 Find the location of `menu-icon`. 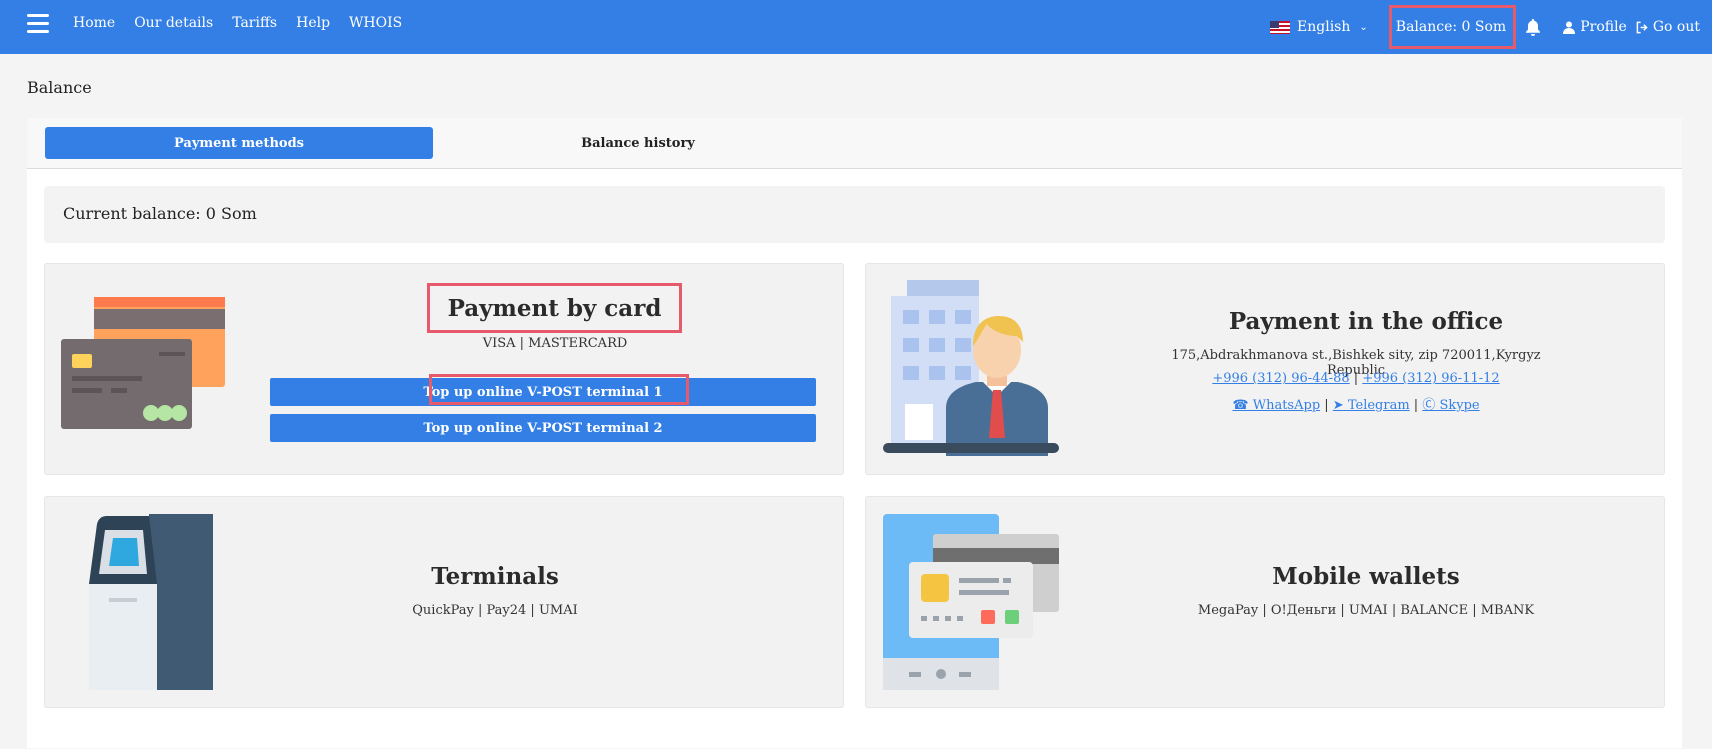

menu-icon is located at coordinates (38, 24).